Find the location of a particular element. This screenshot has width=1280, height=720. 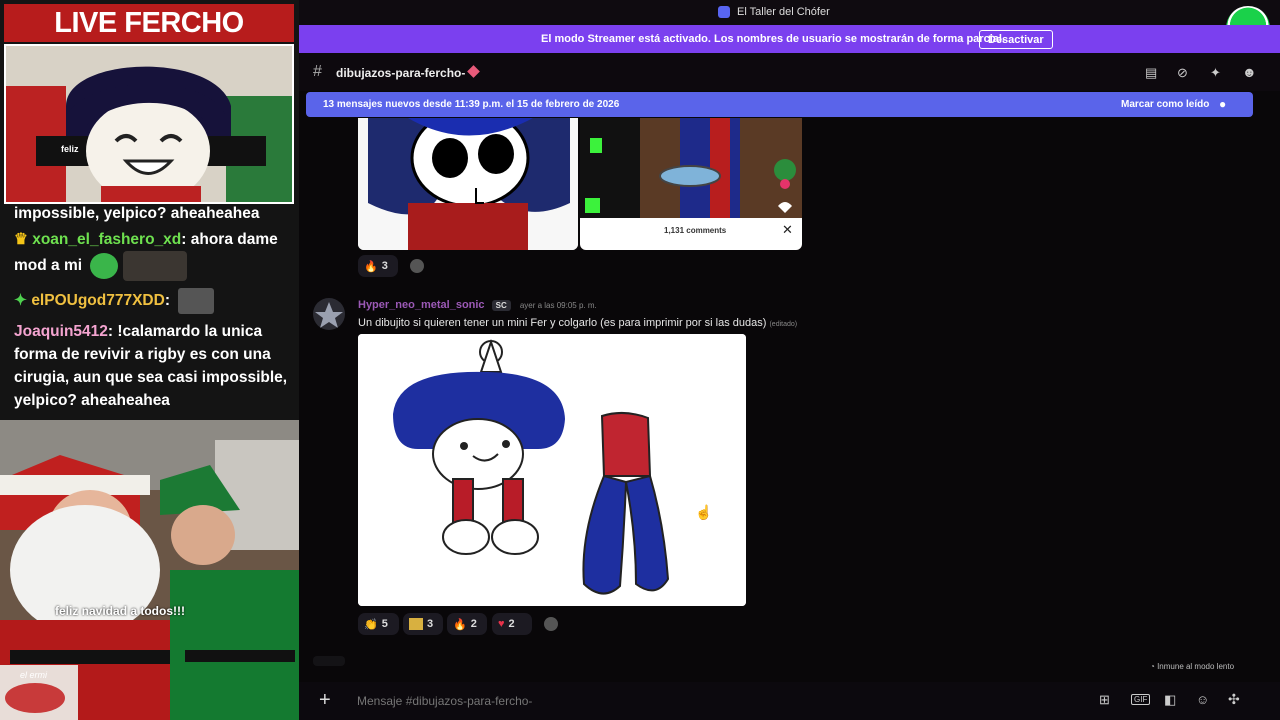

mini-fer-drawing is located at coordinates (552, 470).